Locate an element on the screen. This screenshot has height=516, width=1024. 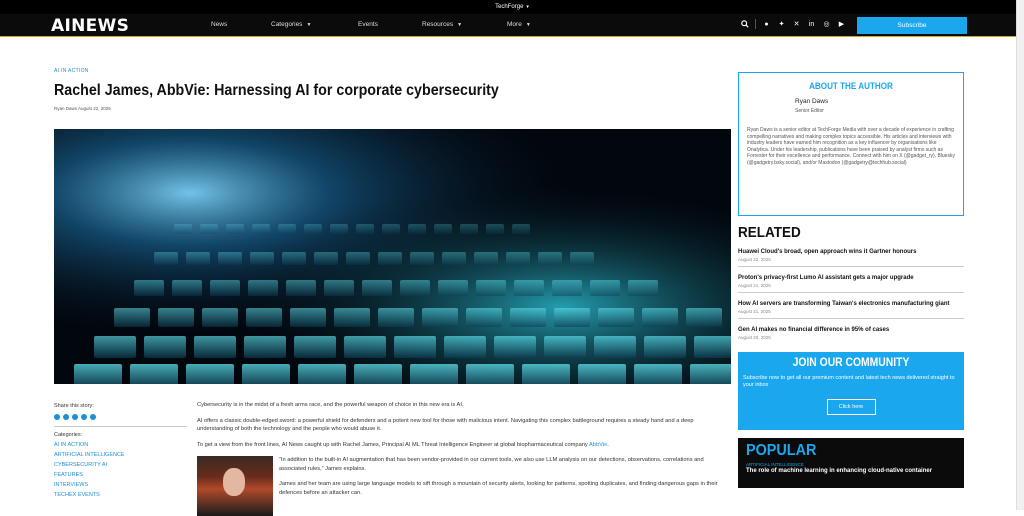
nav-item-label: Resources is located at coordinates (438, 24).